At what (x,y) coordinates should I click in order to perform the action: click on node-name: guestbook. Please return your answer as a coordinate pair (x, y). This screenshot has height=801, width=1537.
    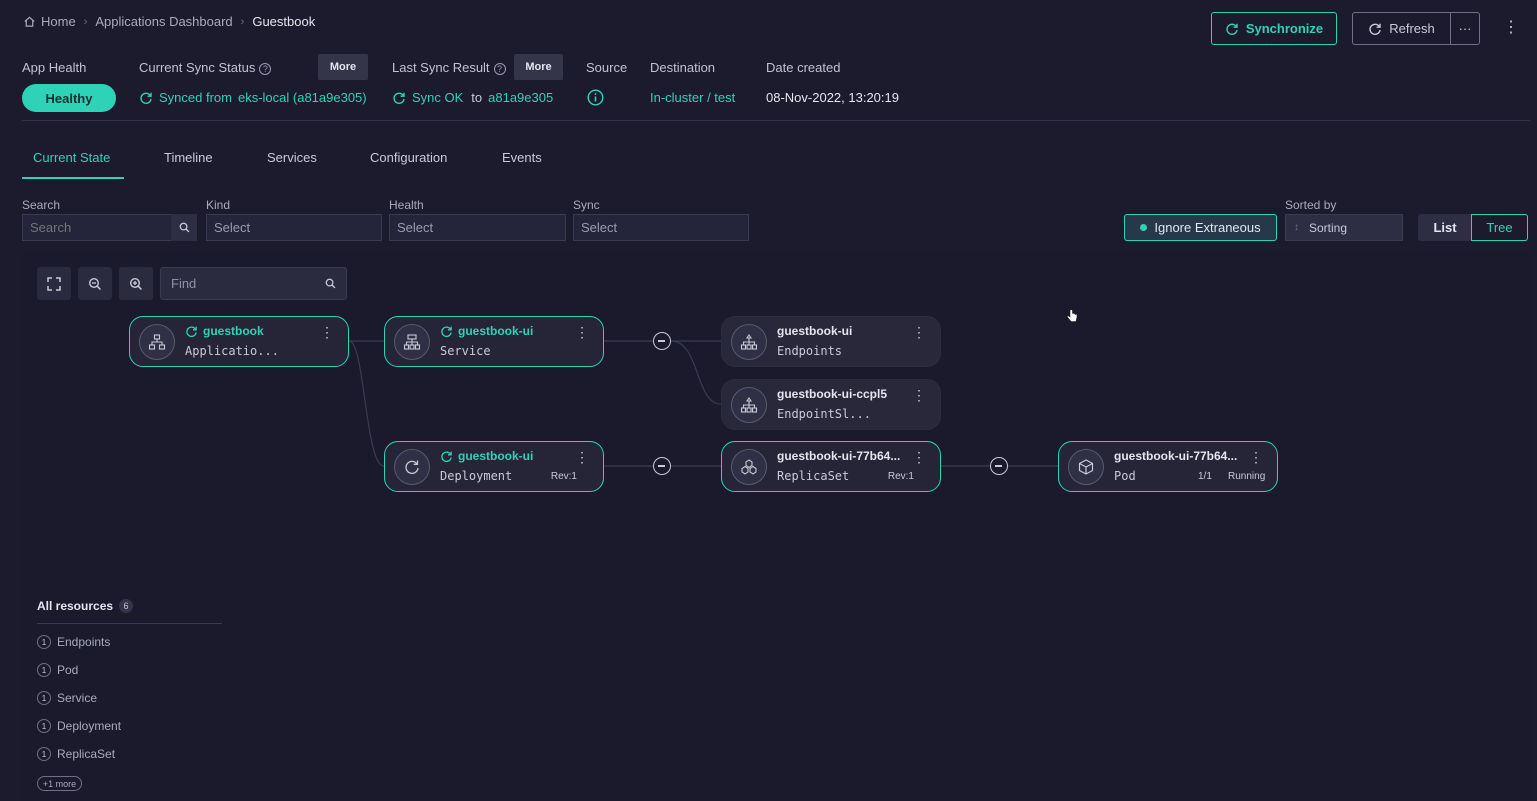
    Looking at the image, I should click on (224, 331).